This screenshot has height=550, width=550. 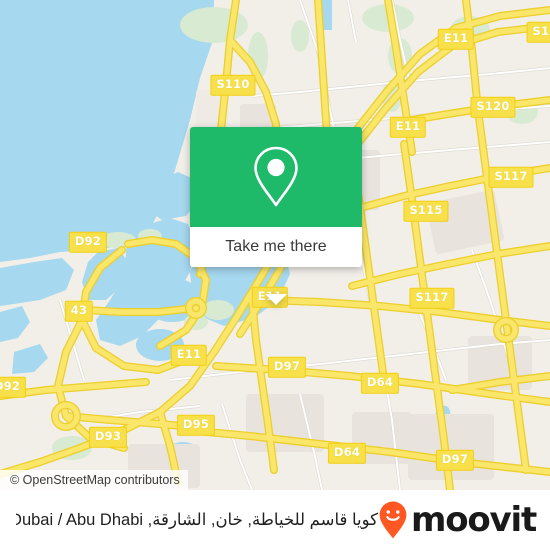 I want to click on road-shield: D93, so click(x=108, y=437).